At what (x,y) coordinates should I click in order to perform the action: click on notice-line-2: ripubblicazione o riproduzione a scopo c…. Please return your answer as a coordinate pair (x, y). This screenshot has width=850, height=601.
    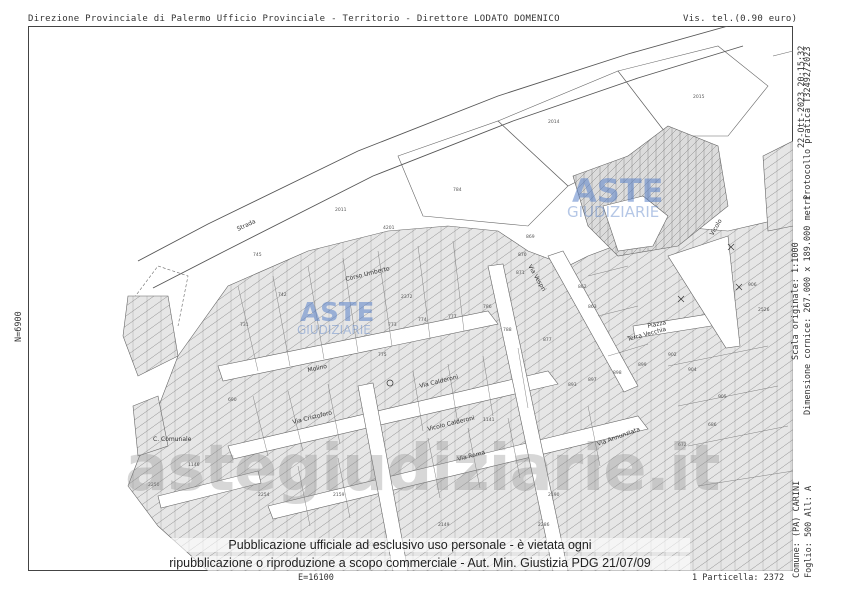
    Looking at the image, I should click on (410, 563).